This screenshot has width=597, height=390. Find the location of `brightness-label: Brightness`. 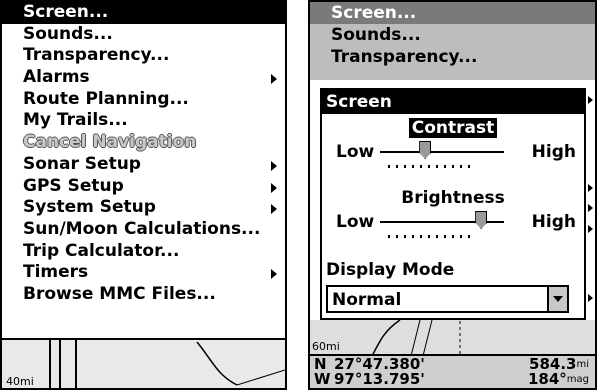

brightness-label: Brightness is located at coordinates (453, 198).